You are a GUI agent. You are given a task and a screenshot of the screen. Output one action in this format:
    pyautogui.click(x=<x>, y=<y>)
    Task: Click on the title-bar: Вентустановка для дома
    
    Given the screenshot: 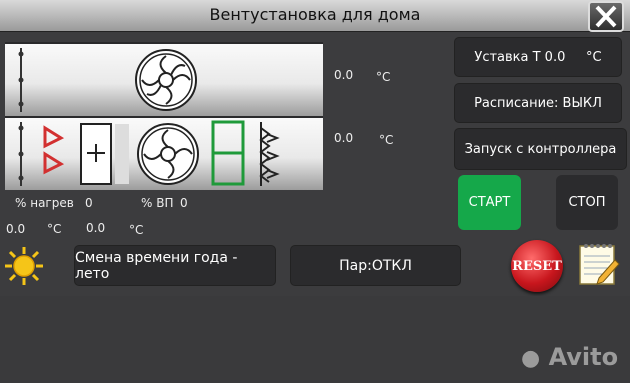 What is the action you would take?
    pyautogui.click(x=315, y=16)
    